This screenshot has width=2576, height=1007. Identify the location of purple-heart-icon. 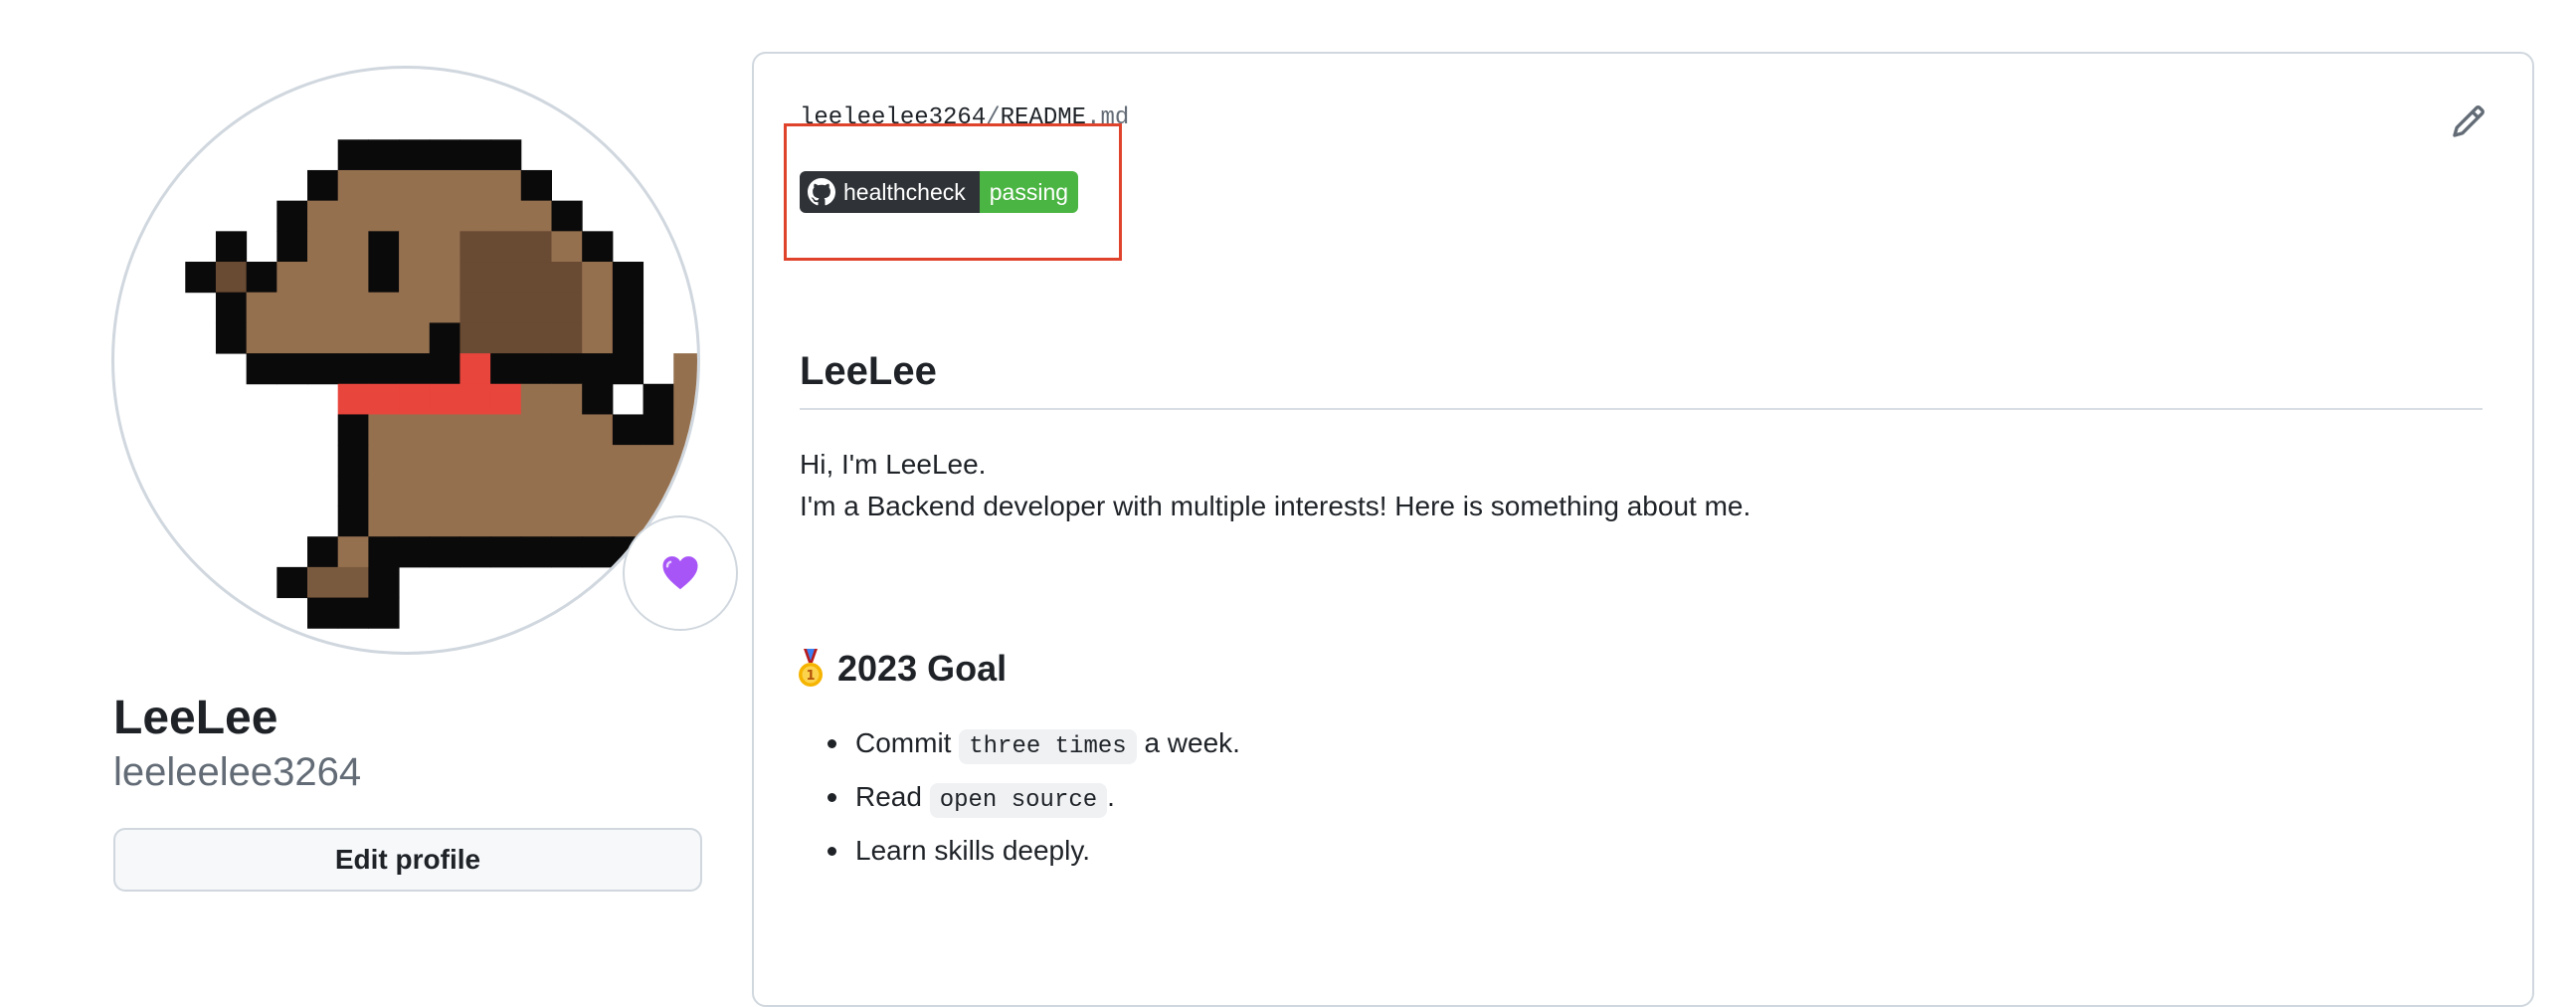
(680, 573).